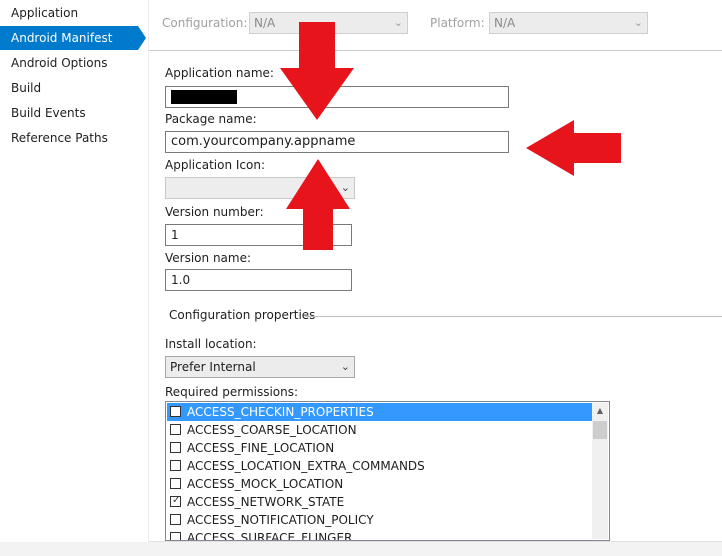 The image size is (722, 556). I want to click on list-item: ACCESS_SURFACE_FLINGER, so click(379, 535).